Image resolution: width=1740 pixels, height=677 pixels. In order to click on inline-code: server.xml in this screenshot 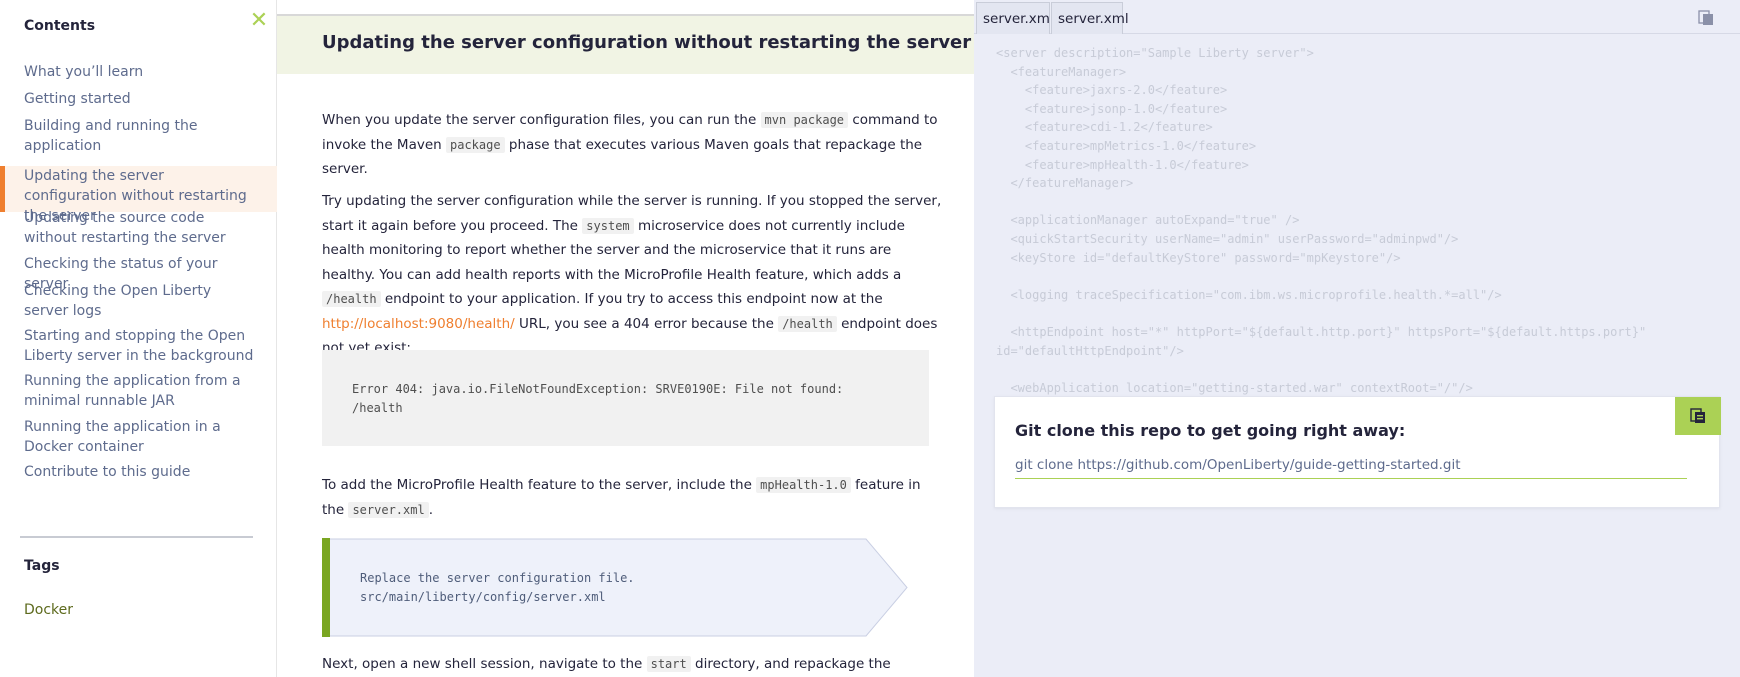, I will do `click(388, 509)`.